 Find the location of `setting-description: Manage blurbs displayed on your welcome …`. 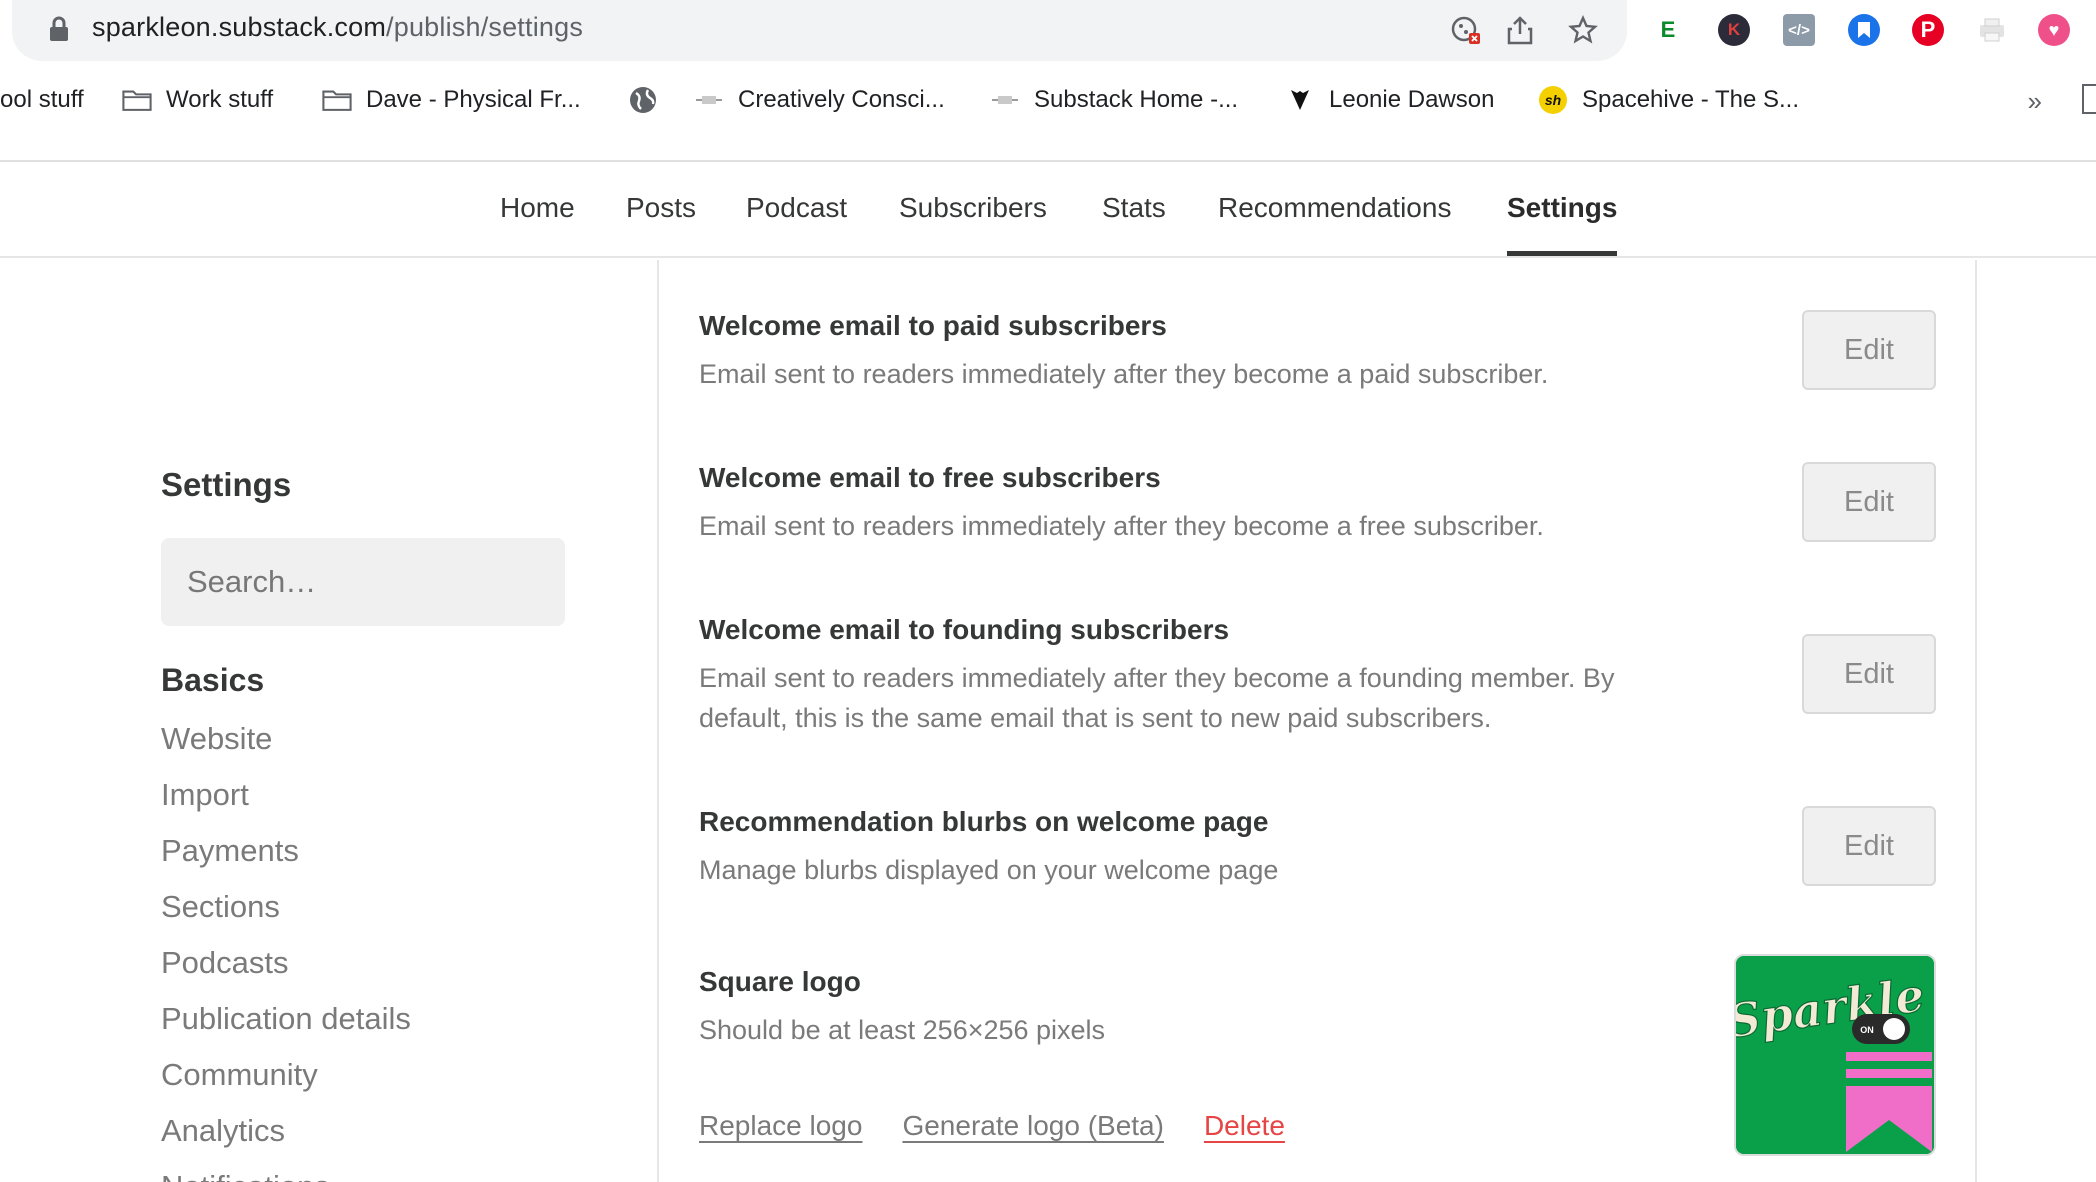

setting-description: Manage blurbs displayed on your welcome … is located at coordinates (989, 870).